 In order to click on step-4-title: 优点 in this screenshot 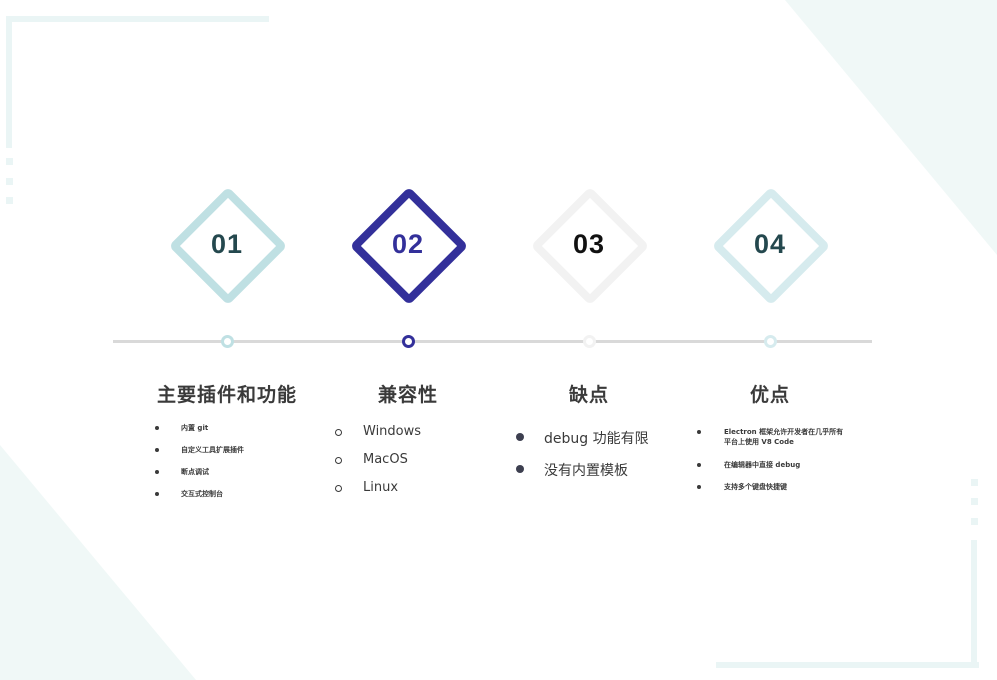, I will do `click(769, 395)`.